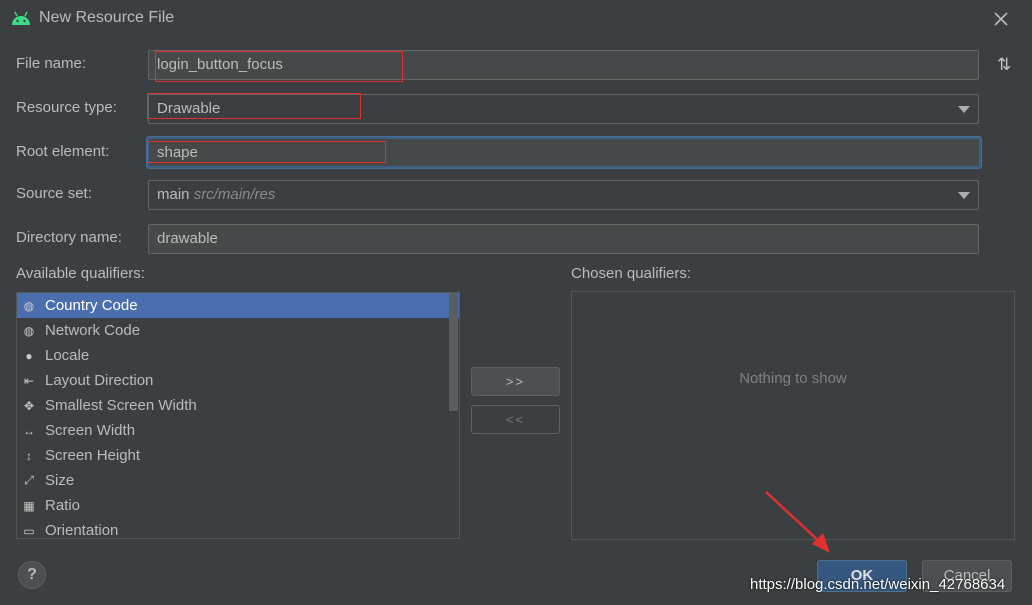  What do you see at coordinates (29, 380) in the screenshot?
I see `layout-direction-icon: ⇤` at bounding box center [29, 380].